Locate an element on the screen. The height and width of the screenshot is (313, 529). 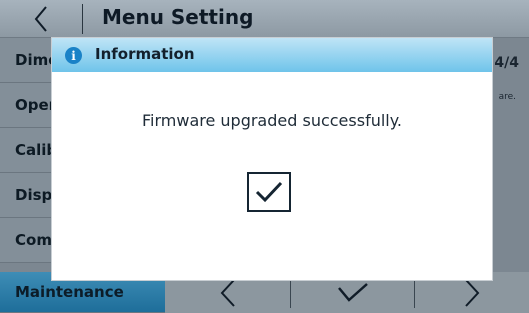
info-icon: i is located at coordinates (73, 55).